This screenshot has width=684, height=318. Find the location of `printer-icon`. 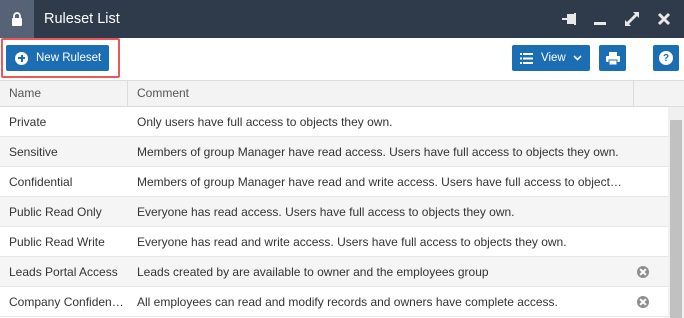

printer-icon is located at coordinates (612, 58).